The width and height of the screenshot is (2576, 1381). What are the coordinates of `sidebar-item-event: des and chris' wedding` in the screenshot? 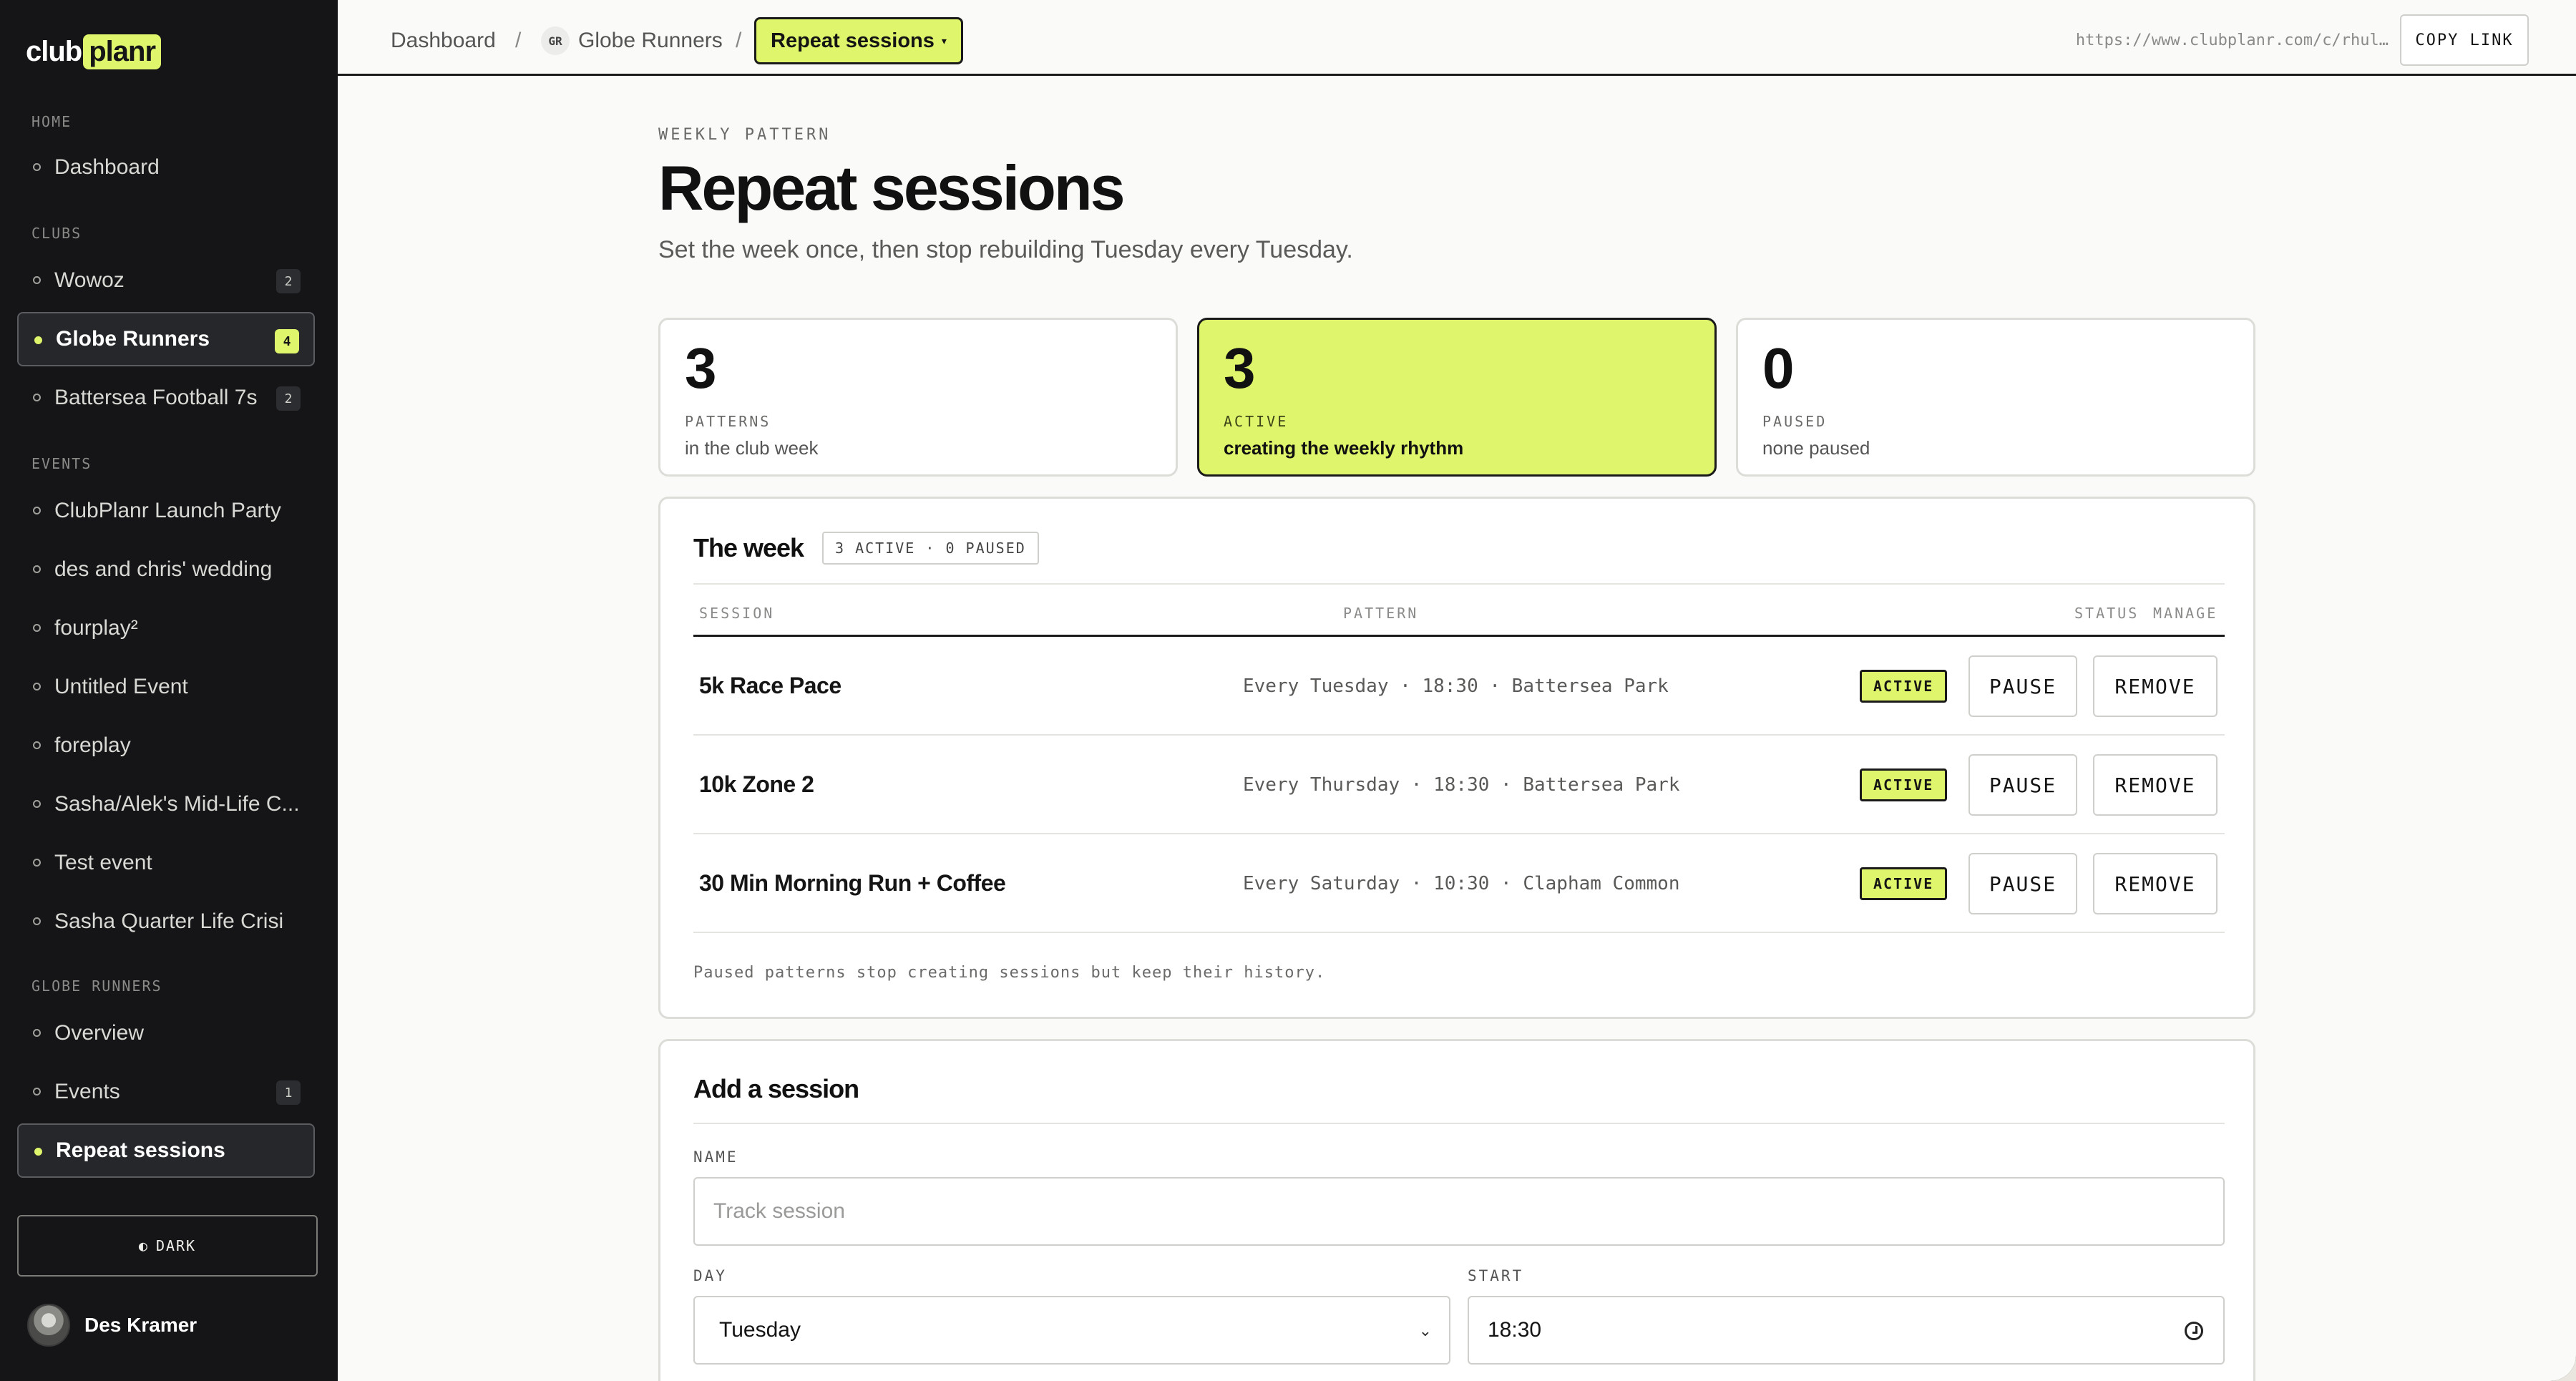 It's located at (166, 569).